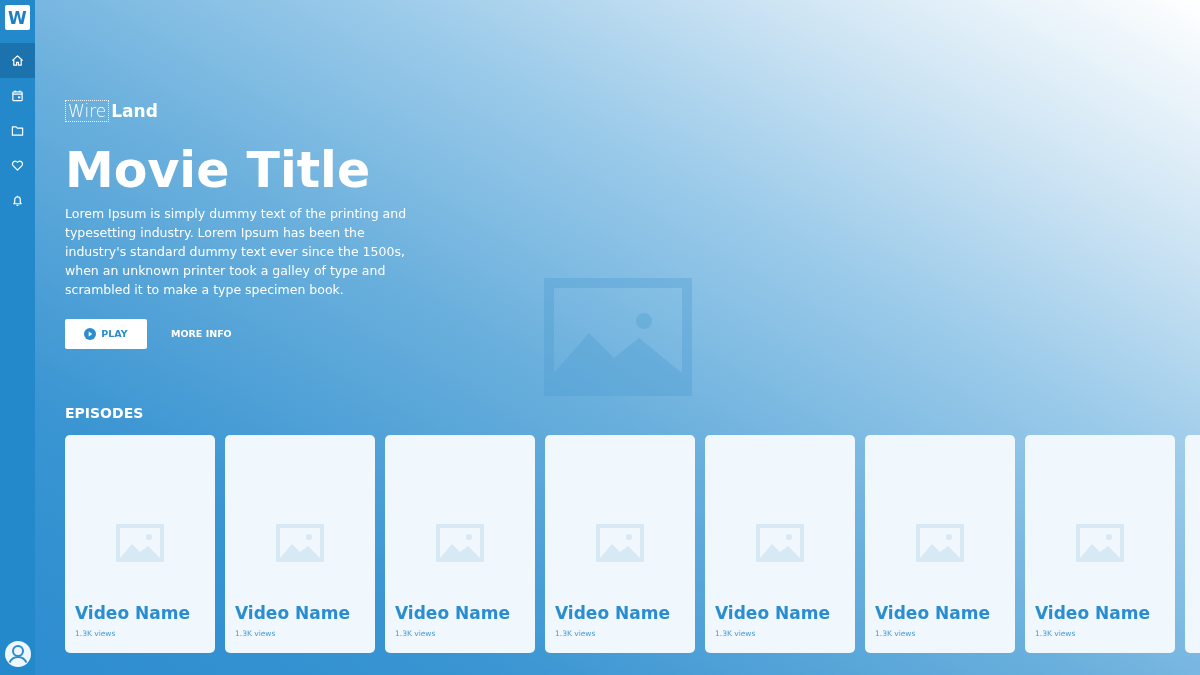  What do you see at coordinates (17, 654) in the screenshot?
I see `user-avatar-icon` at bounding box center [17, 654].